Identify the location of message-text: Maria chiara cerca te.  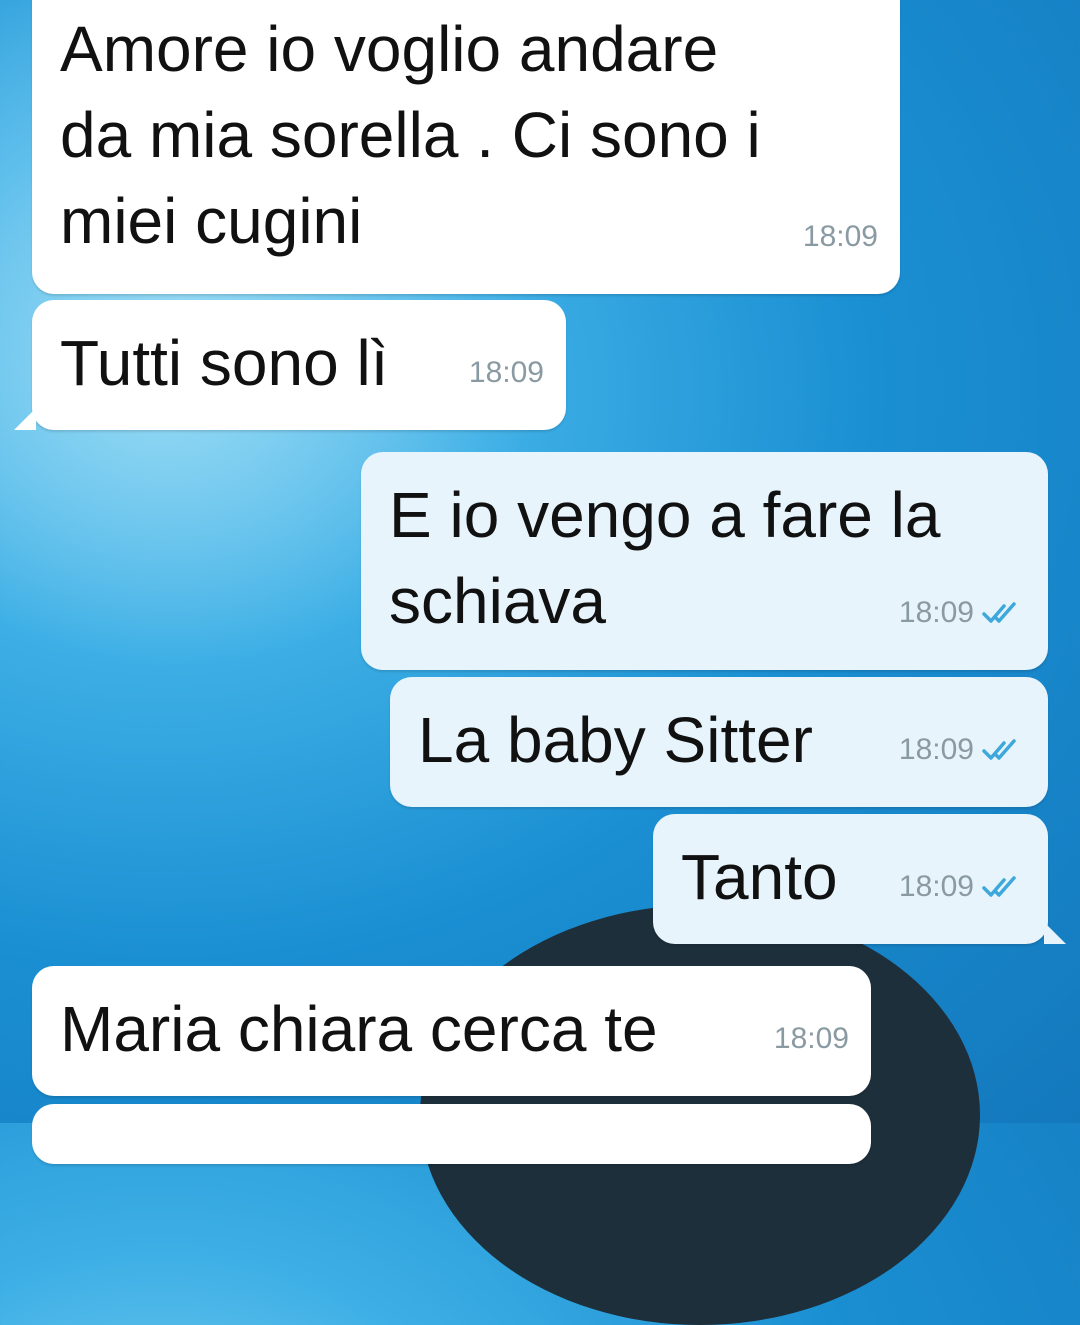
(359, 1029).